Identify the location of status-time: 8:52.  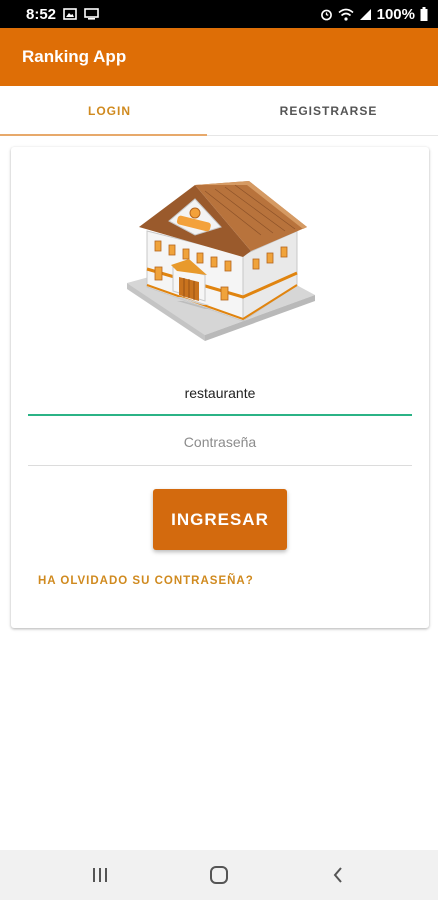
(41, 14).